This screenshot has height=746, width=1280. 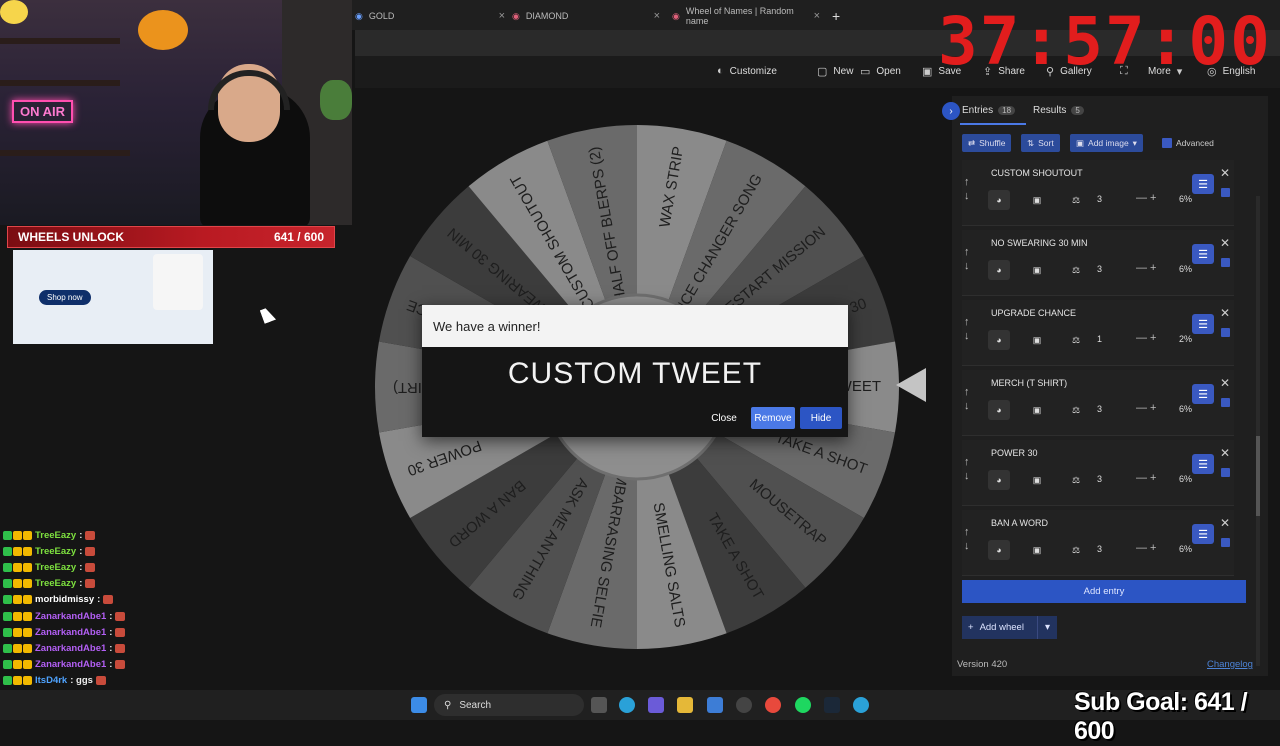 I want to click on advertisement: Shop now, so click(x=113, y=297).